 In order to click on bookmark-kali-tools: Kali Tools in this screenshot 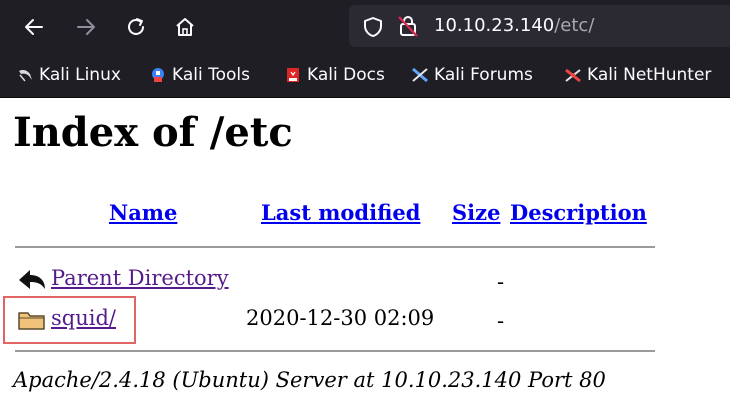, I will do `click(200, 75)`.